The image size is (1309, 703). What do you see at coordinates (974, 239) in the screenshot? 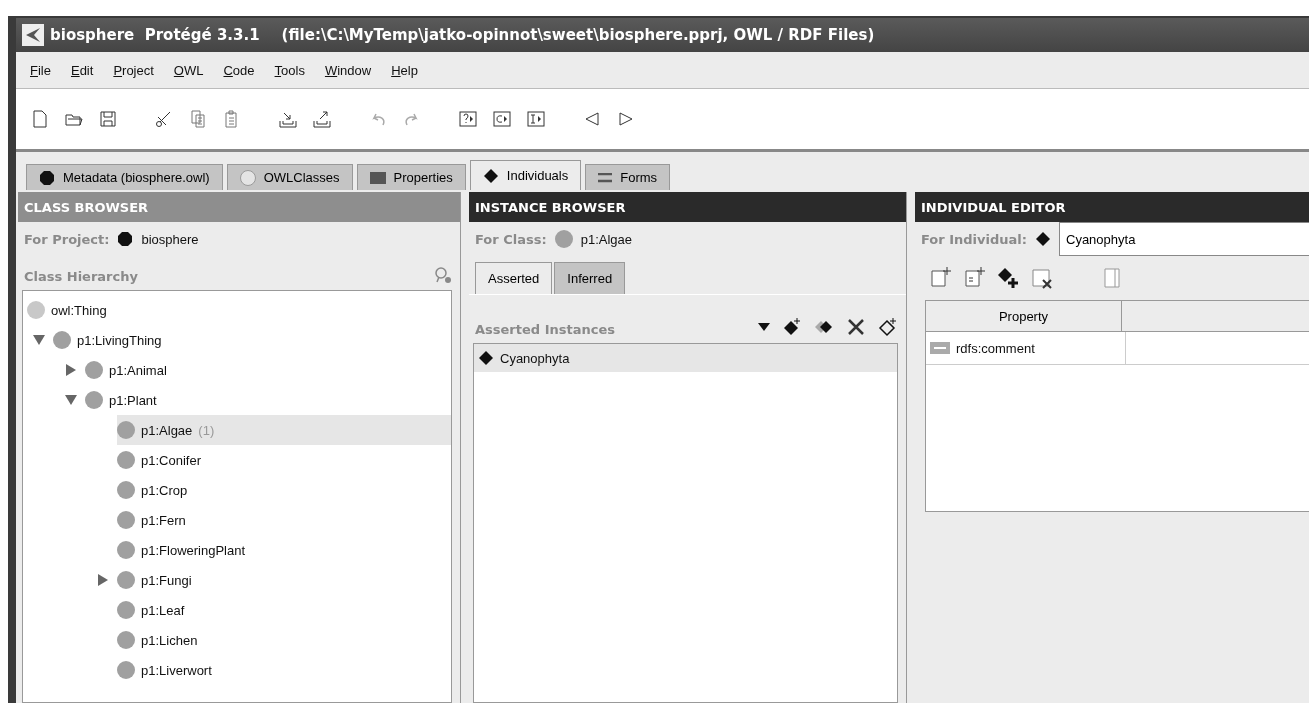
I see `individual-label: For Individual:` at bounding box center [974, 239].